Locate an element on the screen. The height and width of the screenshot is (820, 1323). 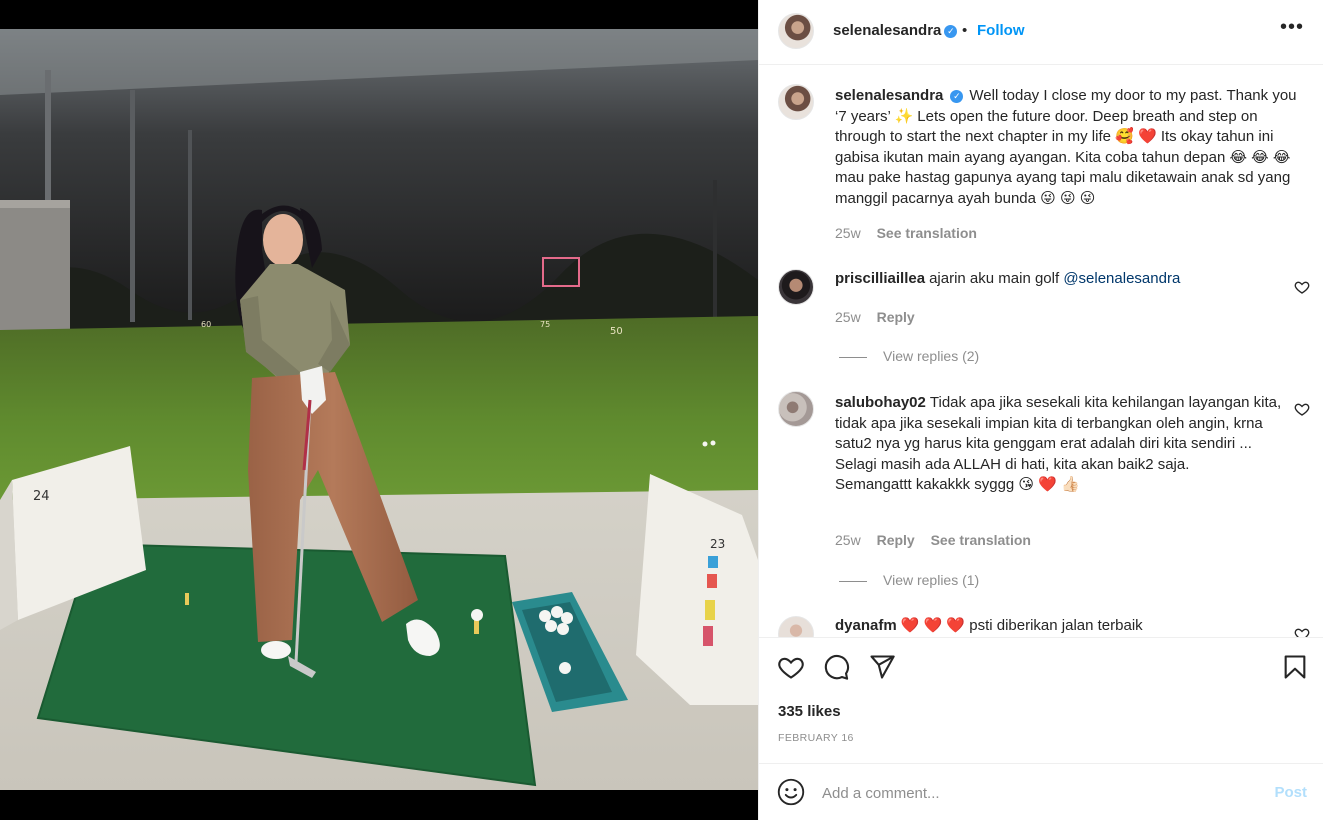
commenter-username: priscilliaillea is located at coordinates (880, 278).